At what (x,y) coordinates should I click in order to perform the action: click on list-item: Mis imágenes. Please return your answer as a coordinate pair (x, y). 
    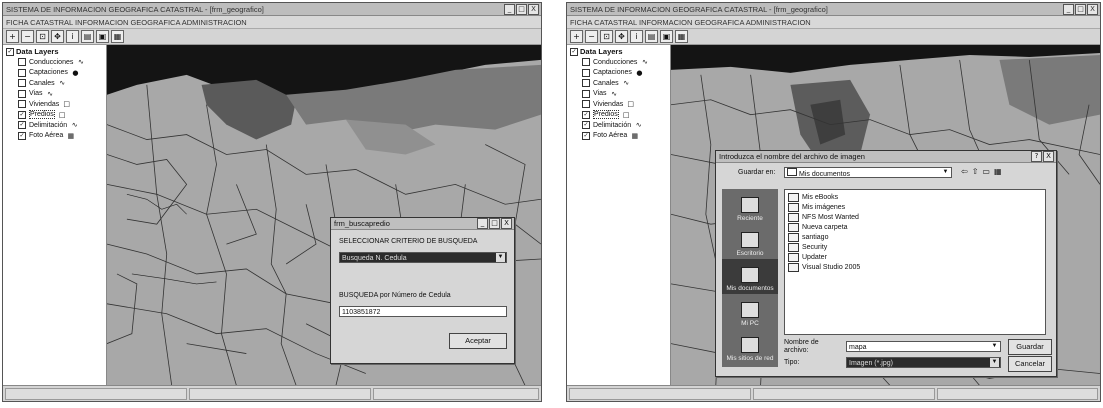
    Looking at the image, I should click on (915, 207).